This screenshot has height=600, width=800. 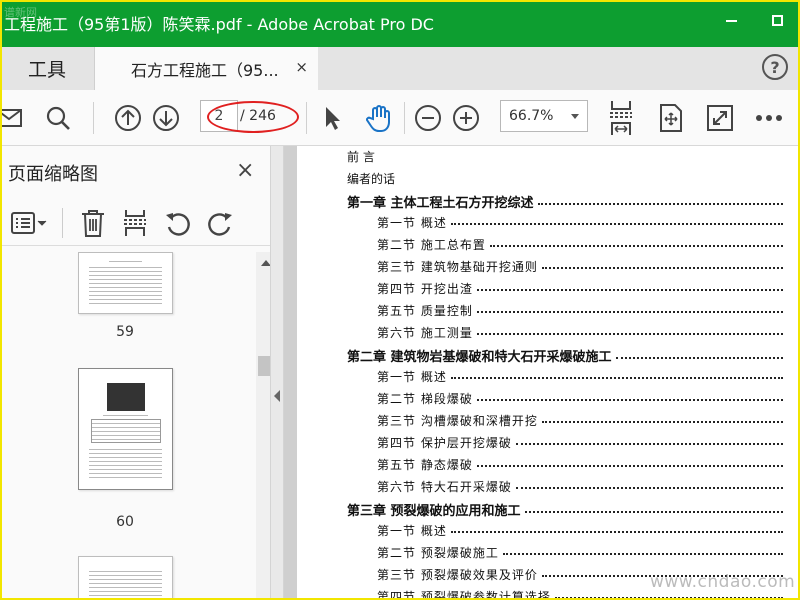 What do you see at coordinates (277, 373) in the screenshot?
I see `panel-divider` at bounding box center [277, 373].